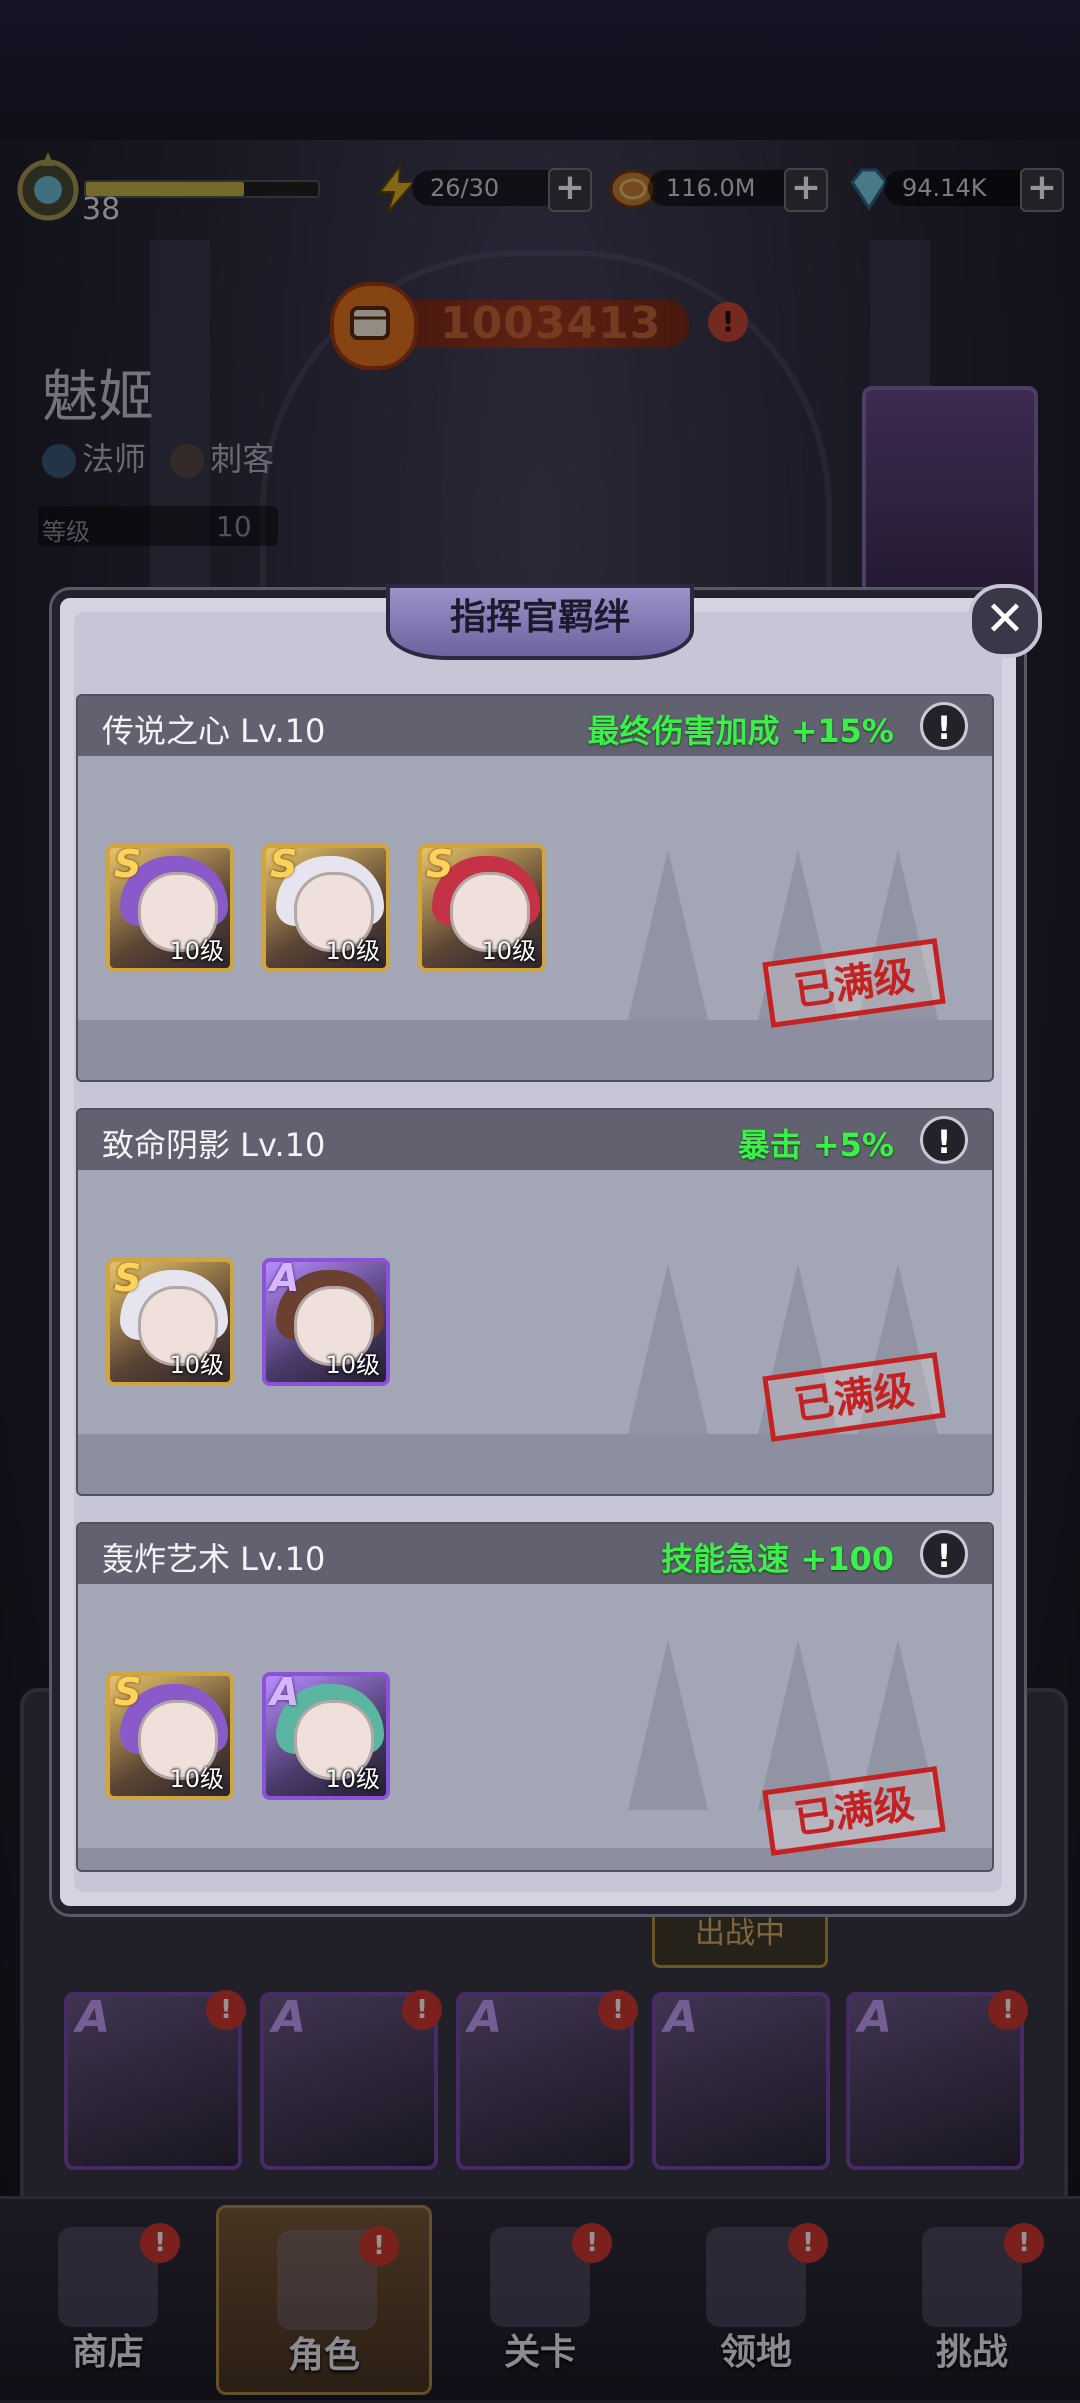 The height and width of the screenshot is (2403, 1080). Describe the element at coordinates (777, 1559) in the screenshot. I see `bond-effect: 技能急速 +100` at that location.